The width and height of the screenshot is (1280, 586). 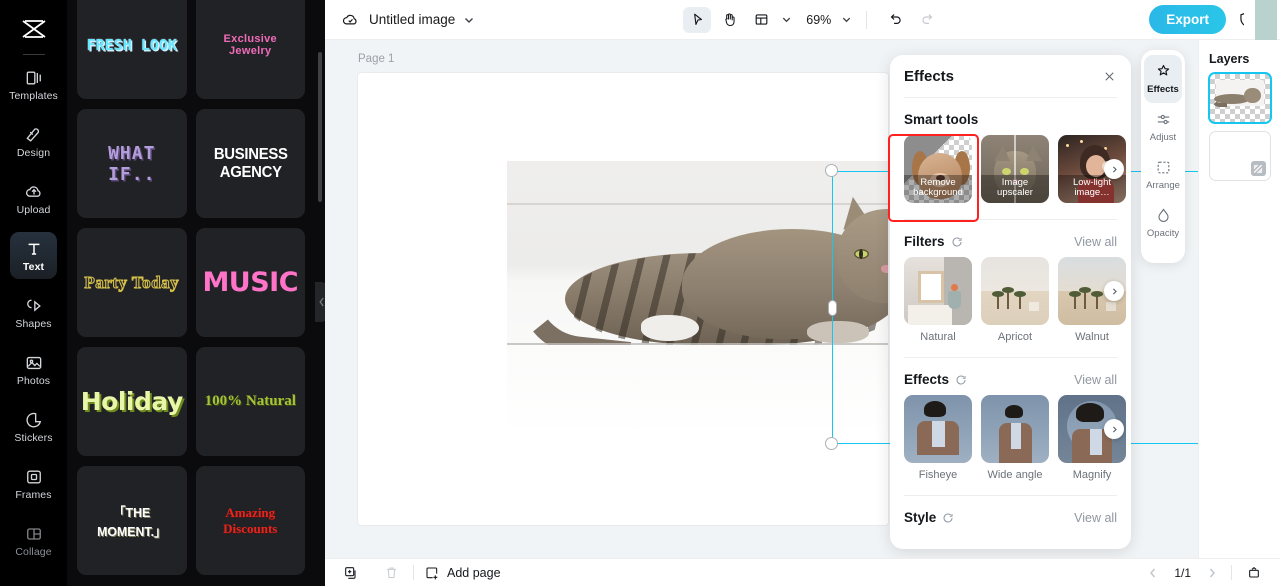 I want to click on smart-tool-item: Image upscaler, so click(x=1015, y=169).